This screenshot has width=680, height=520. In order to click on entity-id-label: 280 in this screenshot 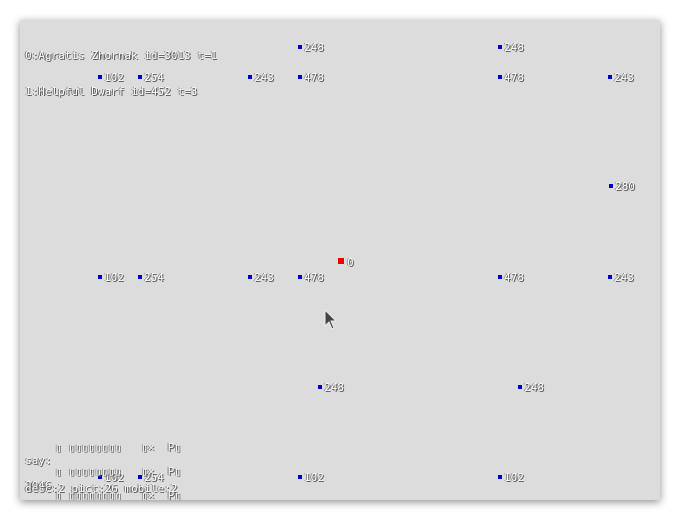, I will do `click(625, 186)`.